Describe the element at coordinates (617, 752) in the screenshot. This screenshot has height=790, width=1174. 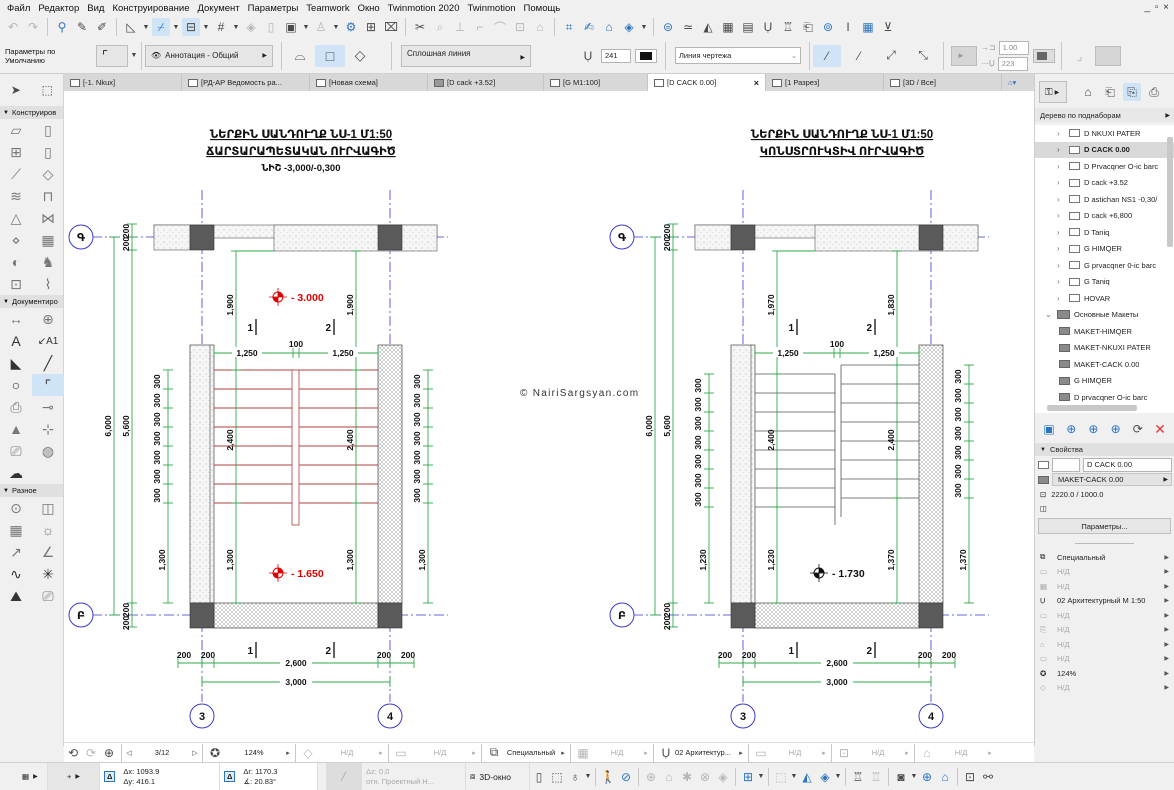
I see `scale-value: Н/Д` at that location.